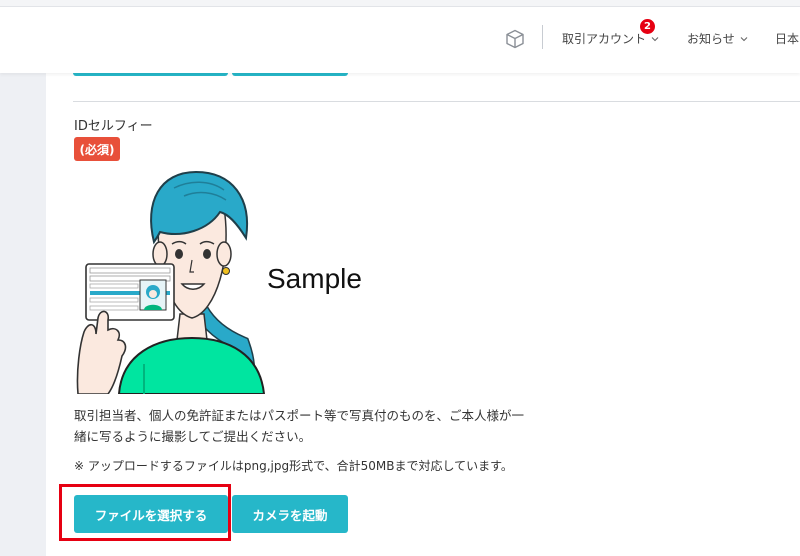  What do you see at coordinates (193, 436) in the screenshot?
I see `upload-instructions-line: 緒に写るように撮影してご提出ください。` at bounding box center [193, 436].